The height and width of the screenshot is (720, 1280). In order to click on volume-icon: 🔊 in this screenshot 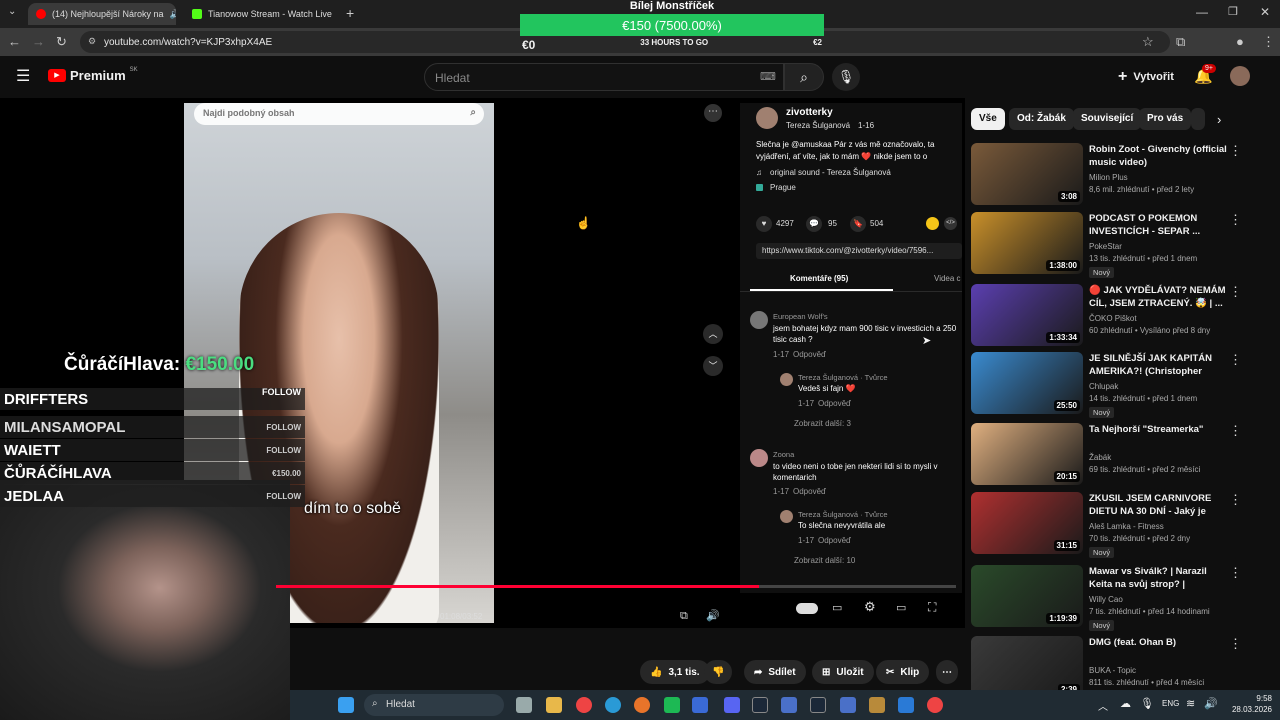, I will do `click(713, 615)`.